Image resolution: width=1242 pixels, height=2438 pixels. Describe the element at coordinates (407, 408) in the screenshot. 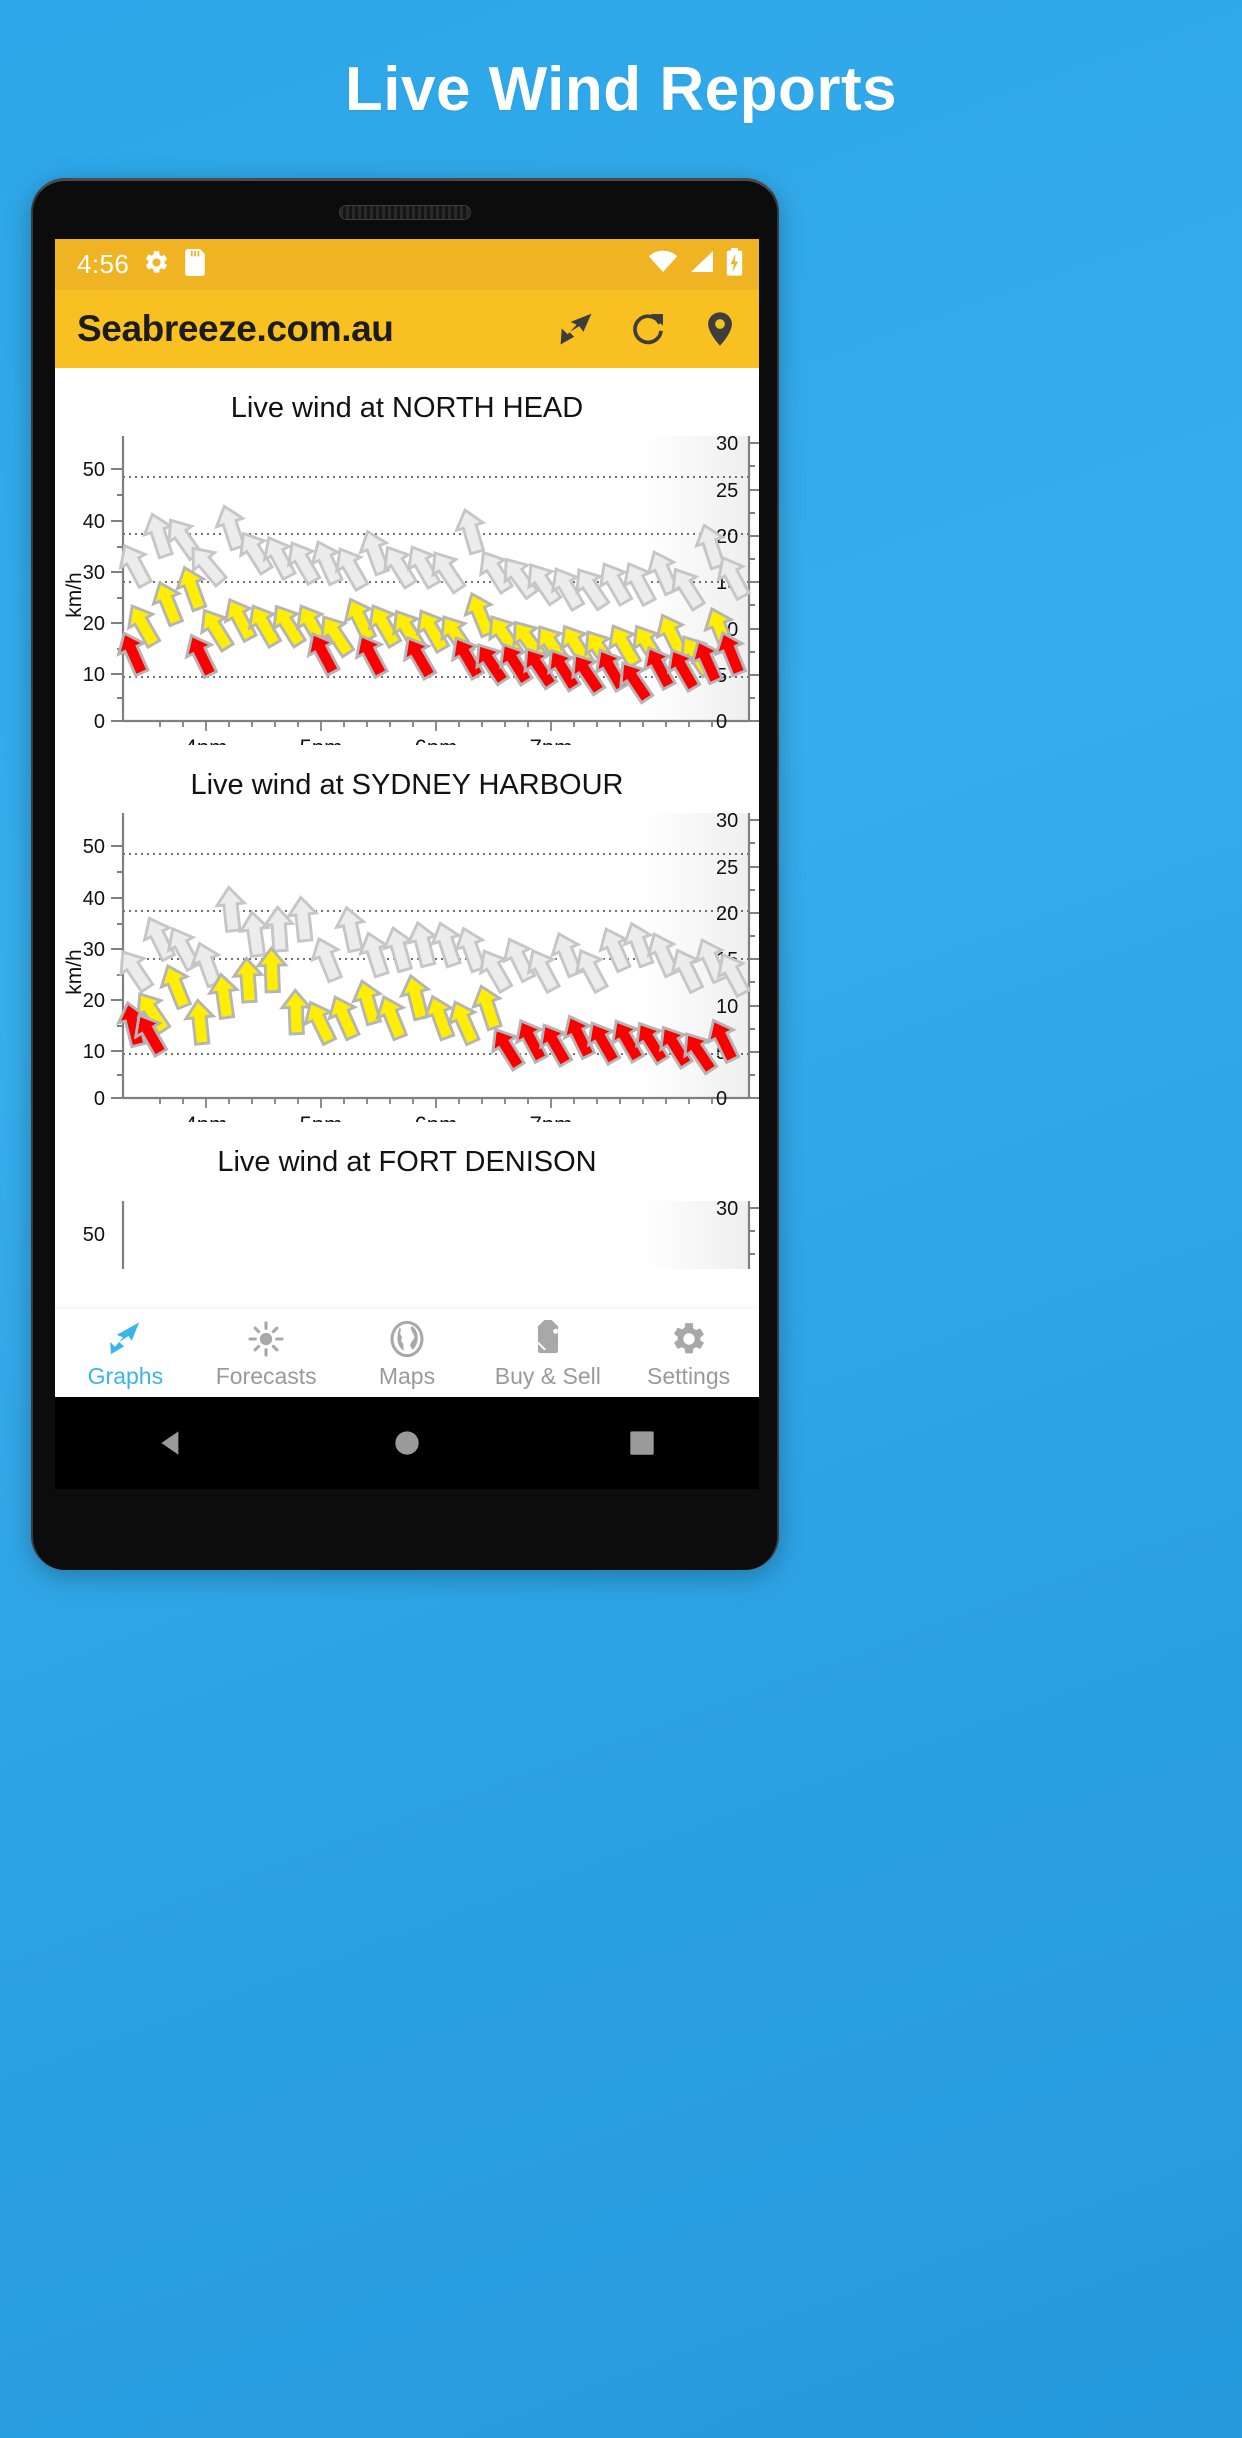

I see `chart-title: Live wind at NORTH HEAD` at that location.